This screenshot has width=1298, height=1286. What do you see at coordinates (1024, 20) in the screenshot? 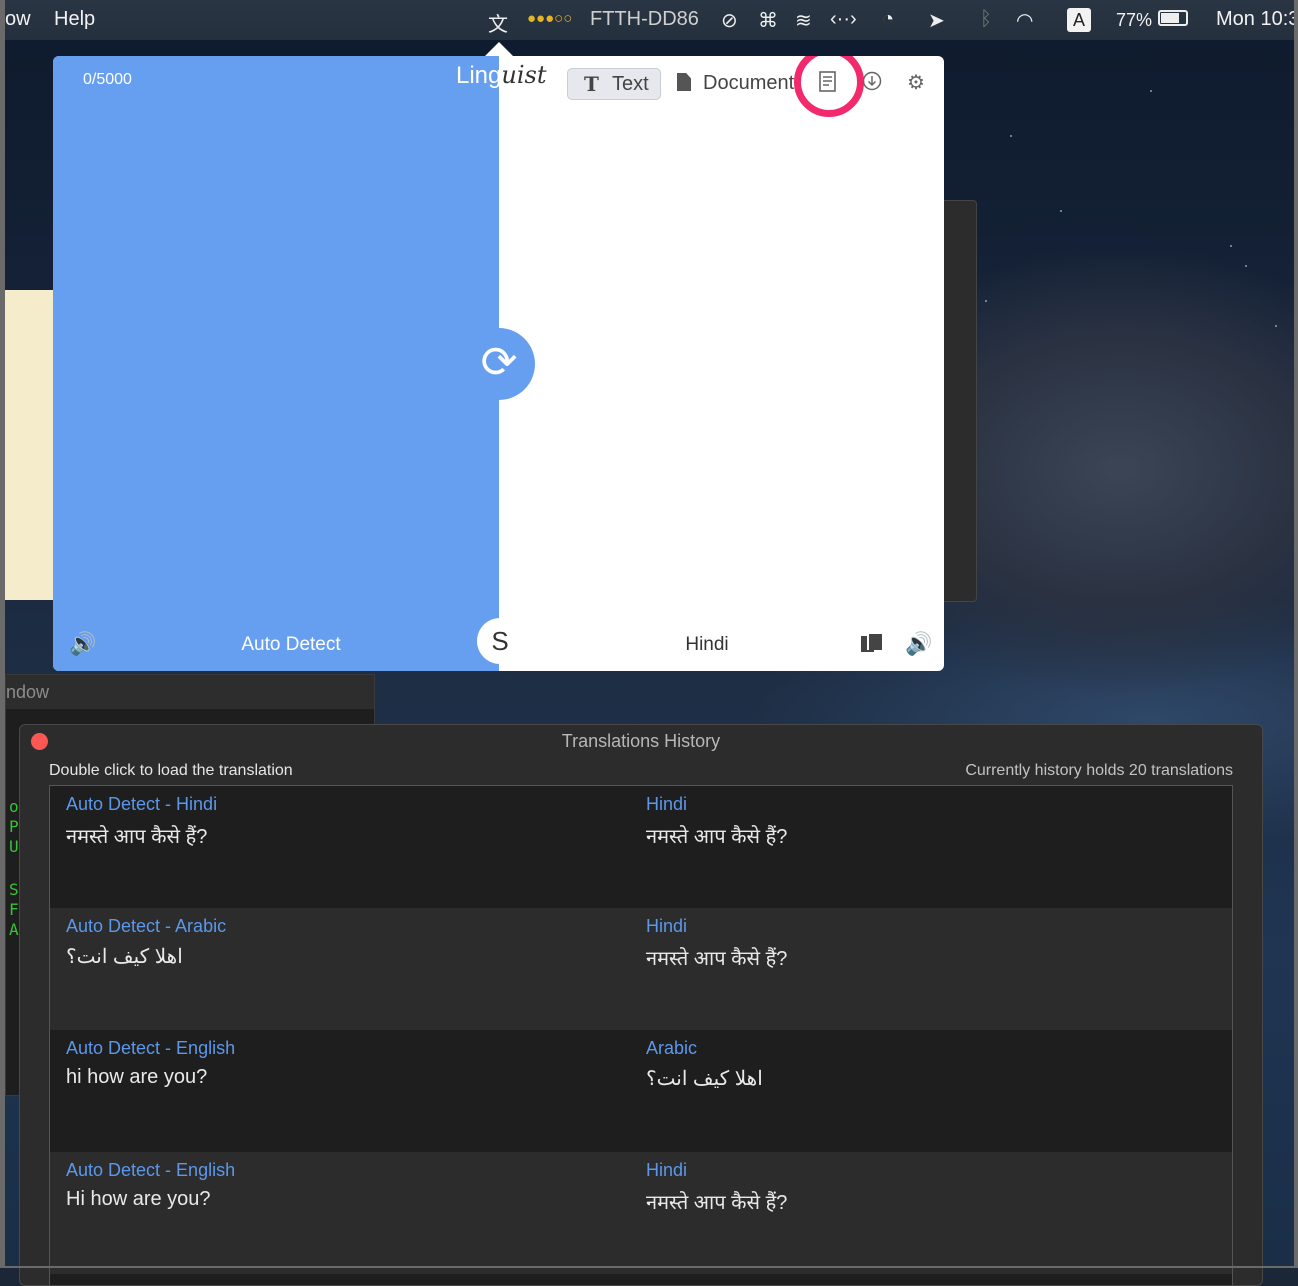
I see `wifi-icon: ◠` at bounding box center [1024, 20].